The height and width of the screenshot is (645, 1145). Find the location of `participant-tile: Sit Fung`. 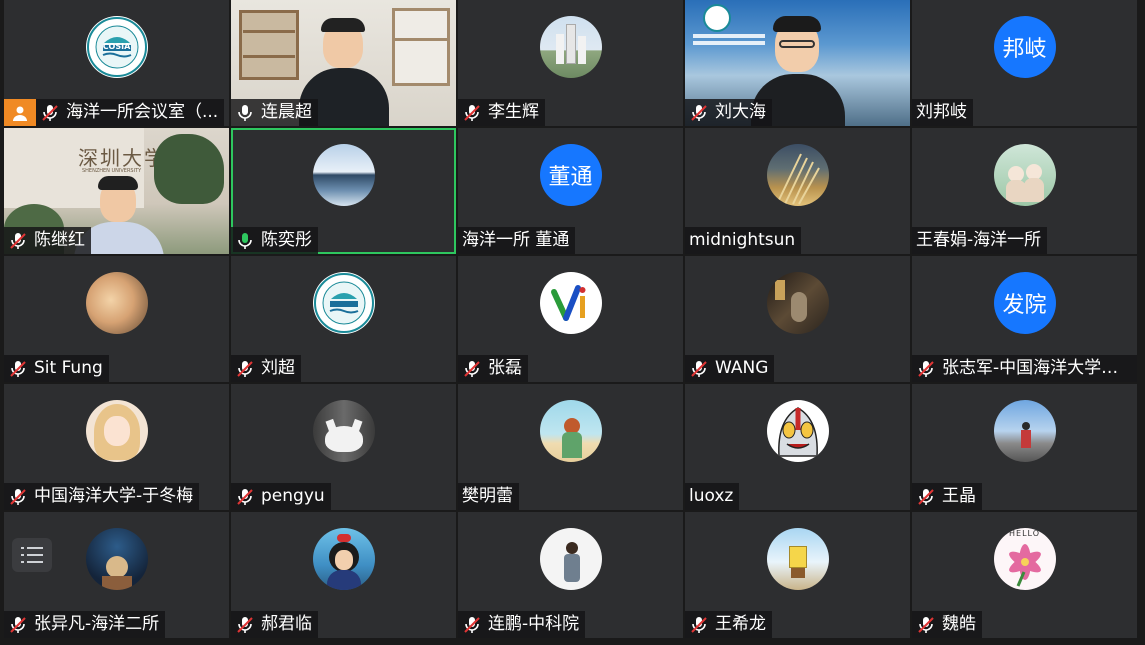

participant-tile: Sit Fung is located at coordinates (116, 319).